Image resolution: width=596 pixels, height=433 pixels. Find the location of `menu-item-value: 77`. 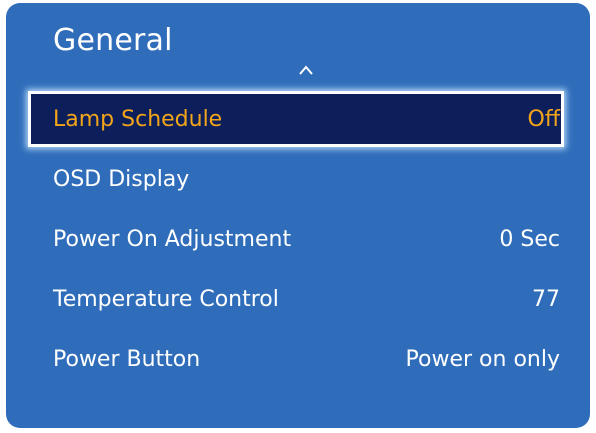

menu-item-value: 77 is located at coordinates (546, 299).